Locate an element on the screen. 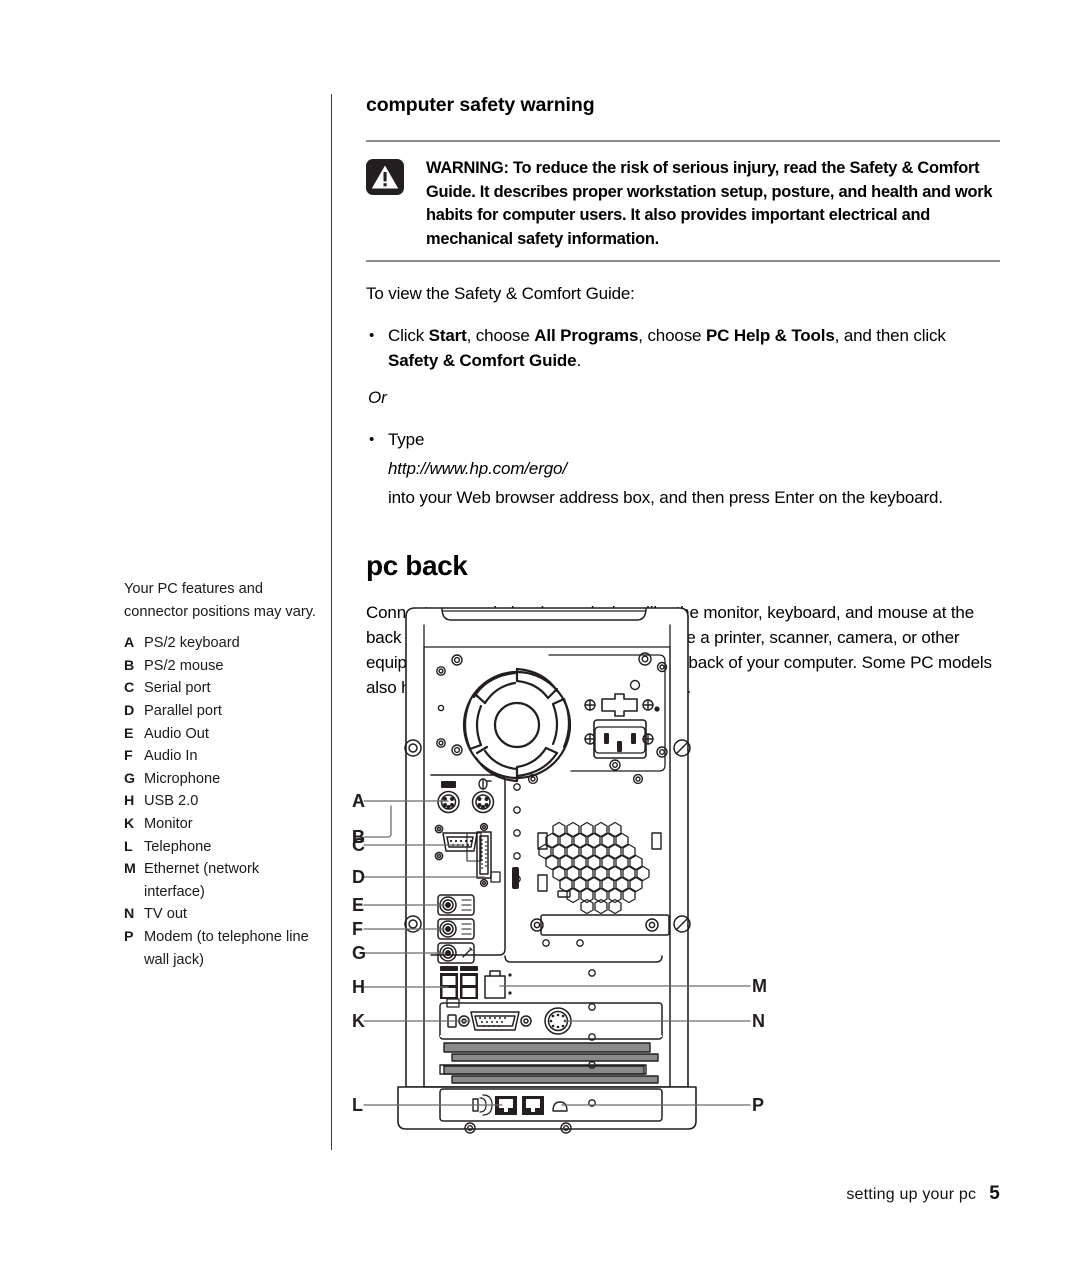 The width and height of the screenshot is (1080, 1270). legend-label: Telephone is located at coordinates (178, 846).